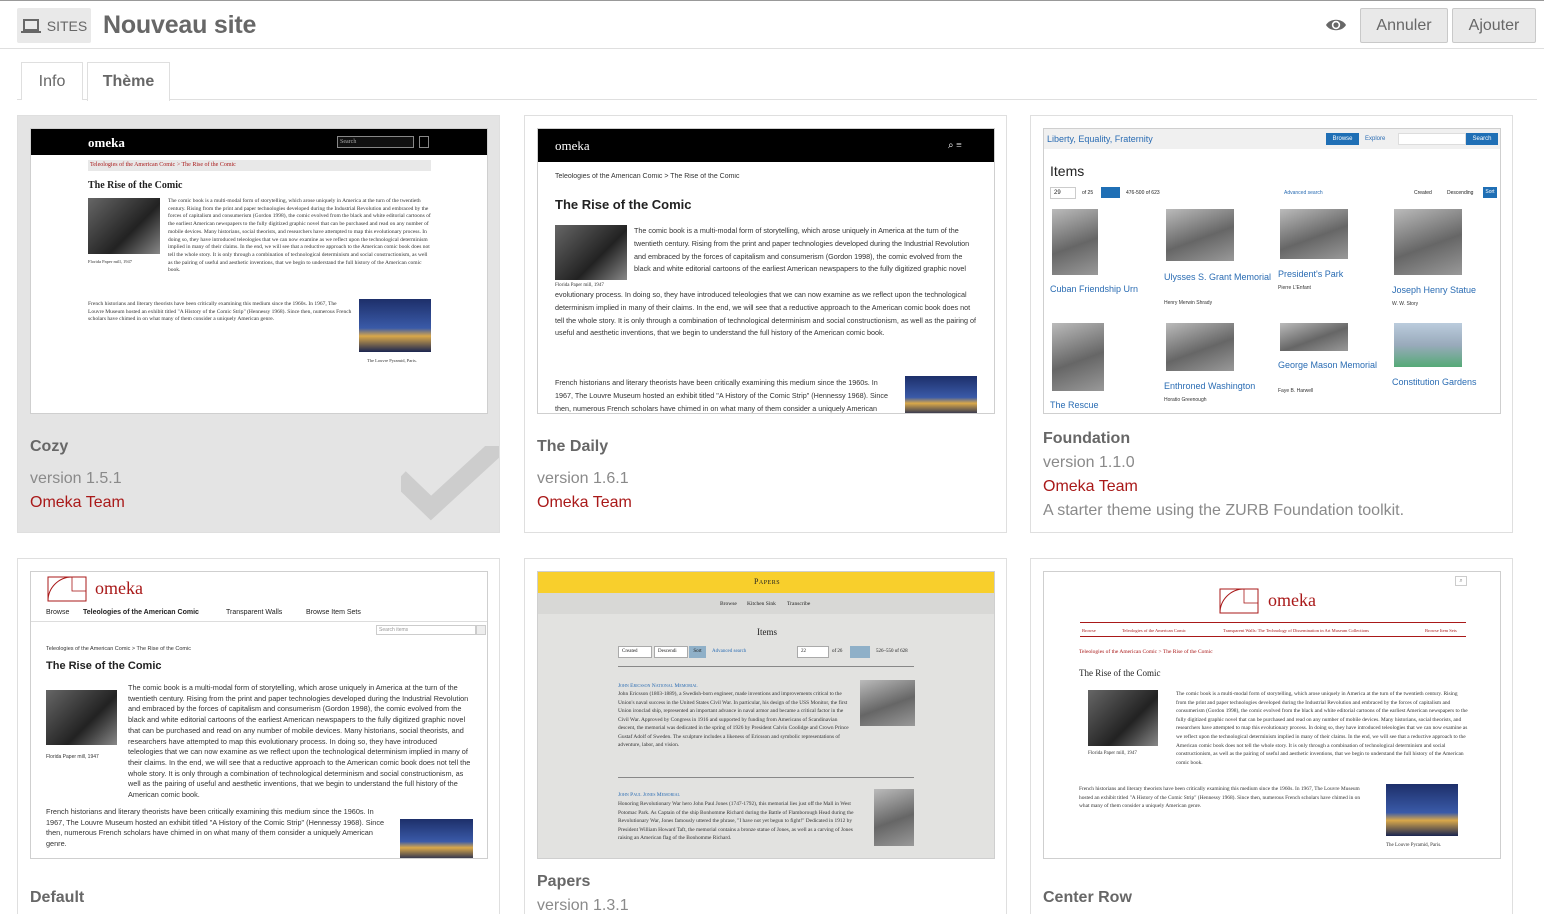  Describe the element at coordinates (1087, 438) in the screenshot. I see `theme-name: Foundation` at that location.